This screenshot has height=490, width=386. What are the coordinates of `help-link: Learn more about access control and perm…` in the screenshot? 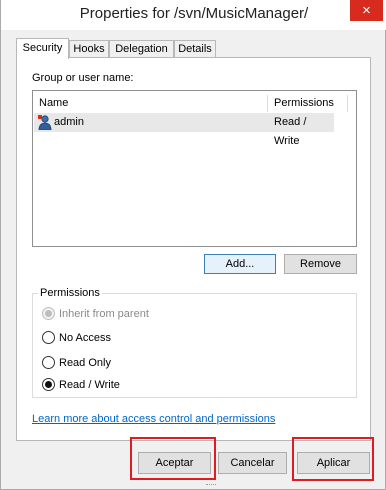 It's located at (153, 419).